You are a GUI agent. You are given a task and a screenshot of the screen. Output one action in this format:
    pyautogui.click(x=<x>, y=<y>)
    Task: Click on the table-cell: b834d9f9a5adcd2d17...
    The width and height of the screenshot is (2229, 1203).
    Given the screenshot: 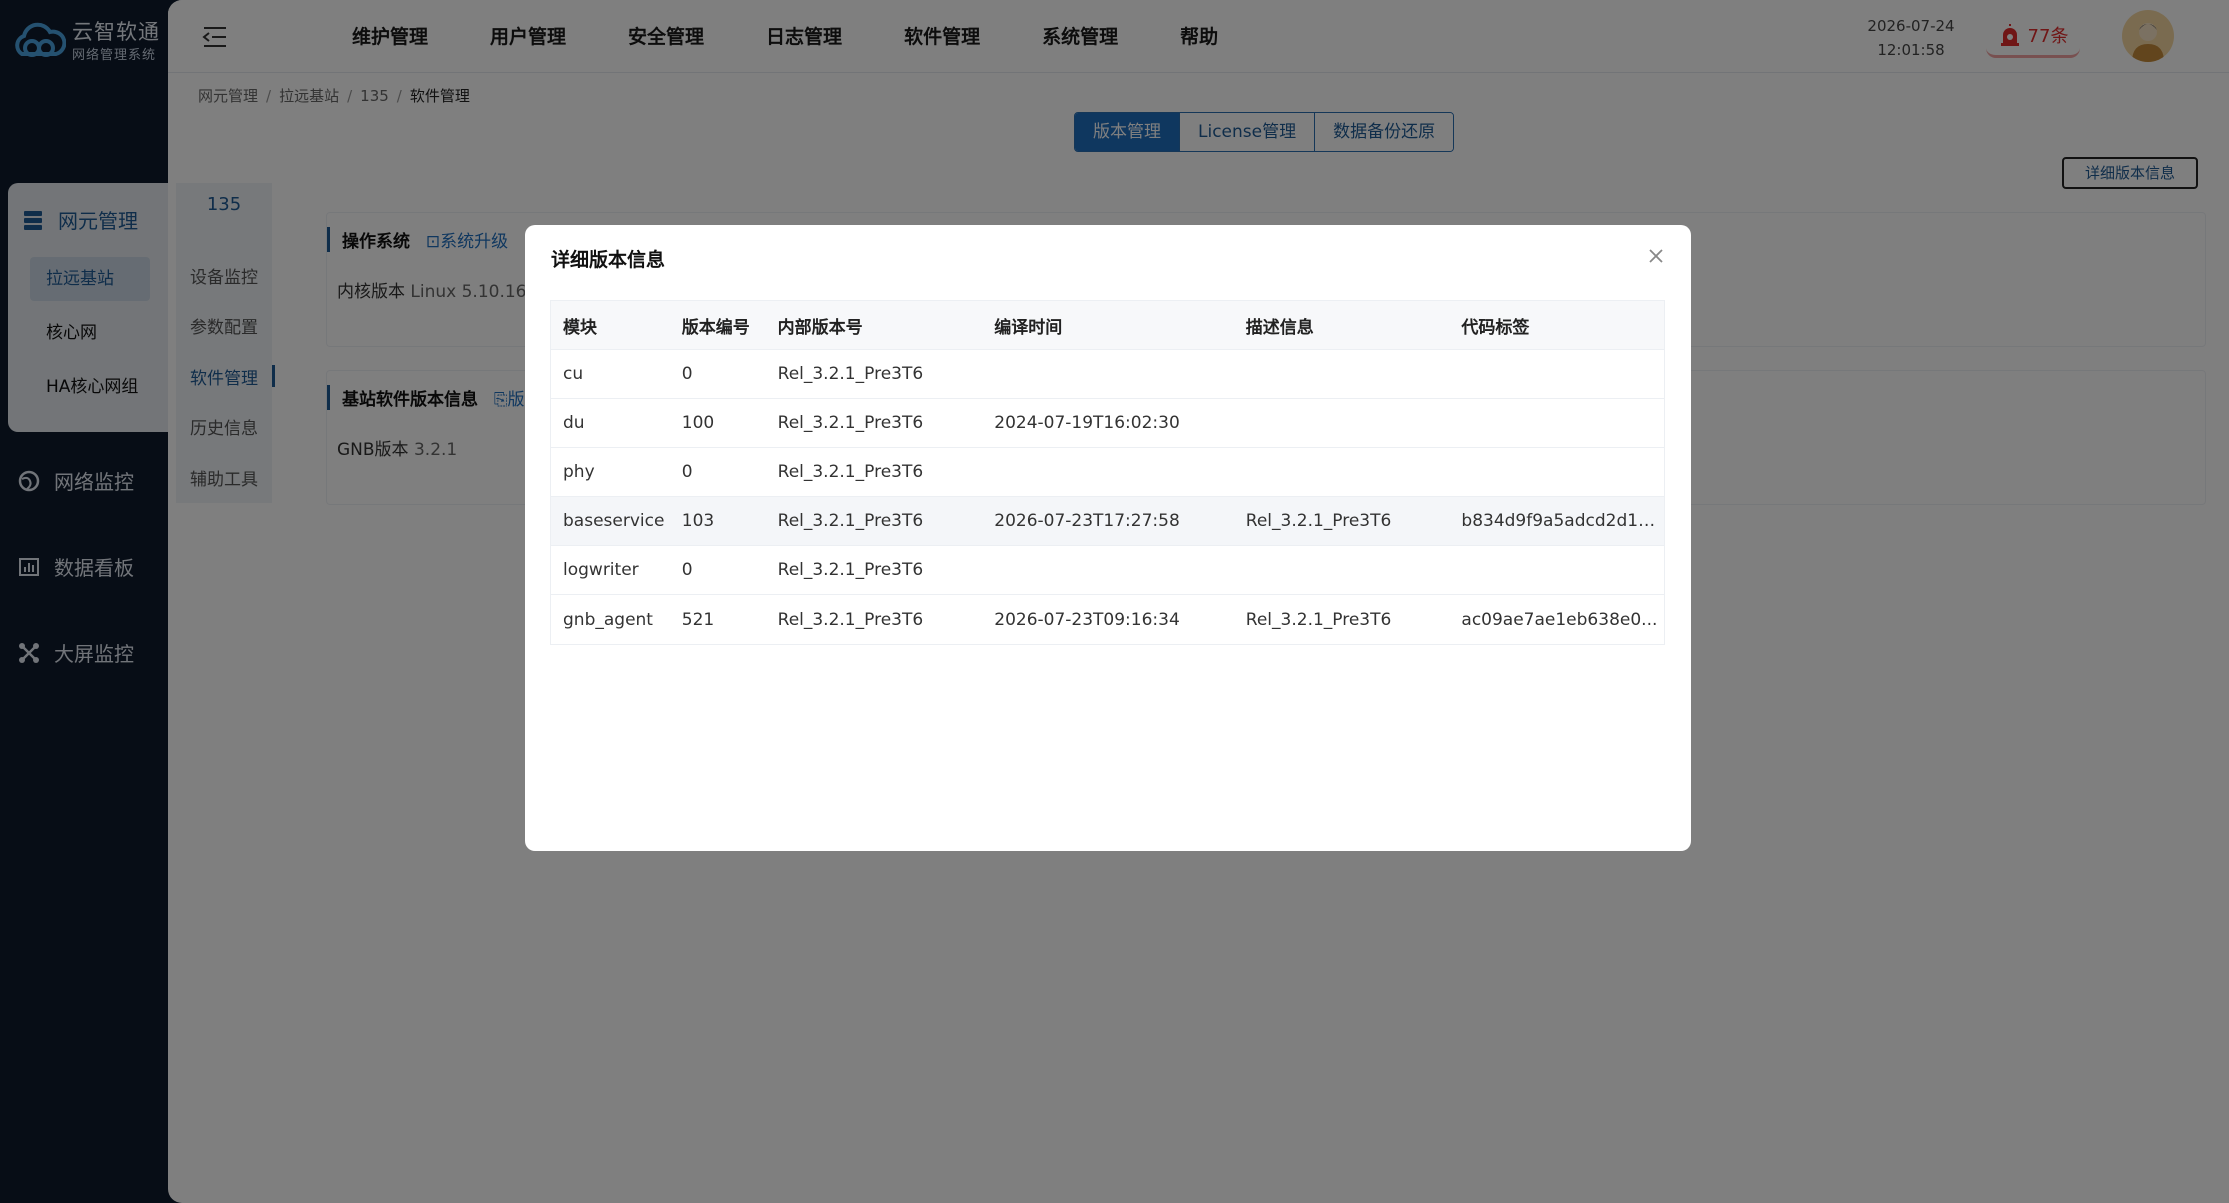 What is the action you would take?
    pyautogui.click(x=1563, y=521)
    